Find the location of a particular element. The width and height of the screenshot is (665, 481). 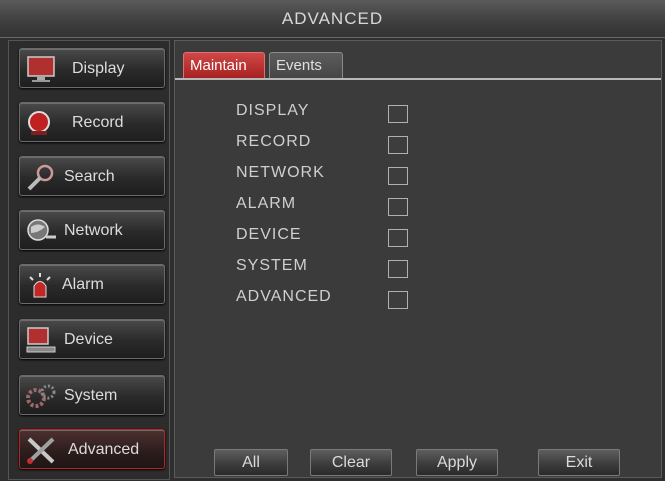

sidebar-item-search: Search is located at coordinates (92, 176).